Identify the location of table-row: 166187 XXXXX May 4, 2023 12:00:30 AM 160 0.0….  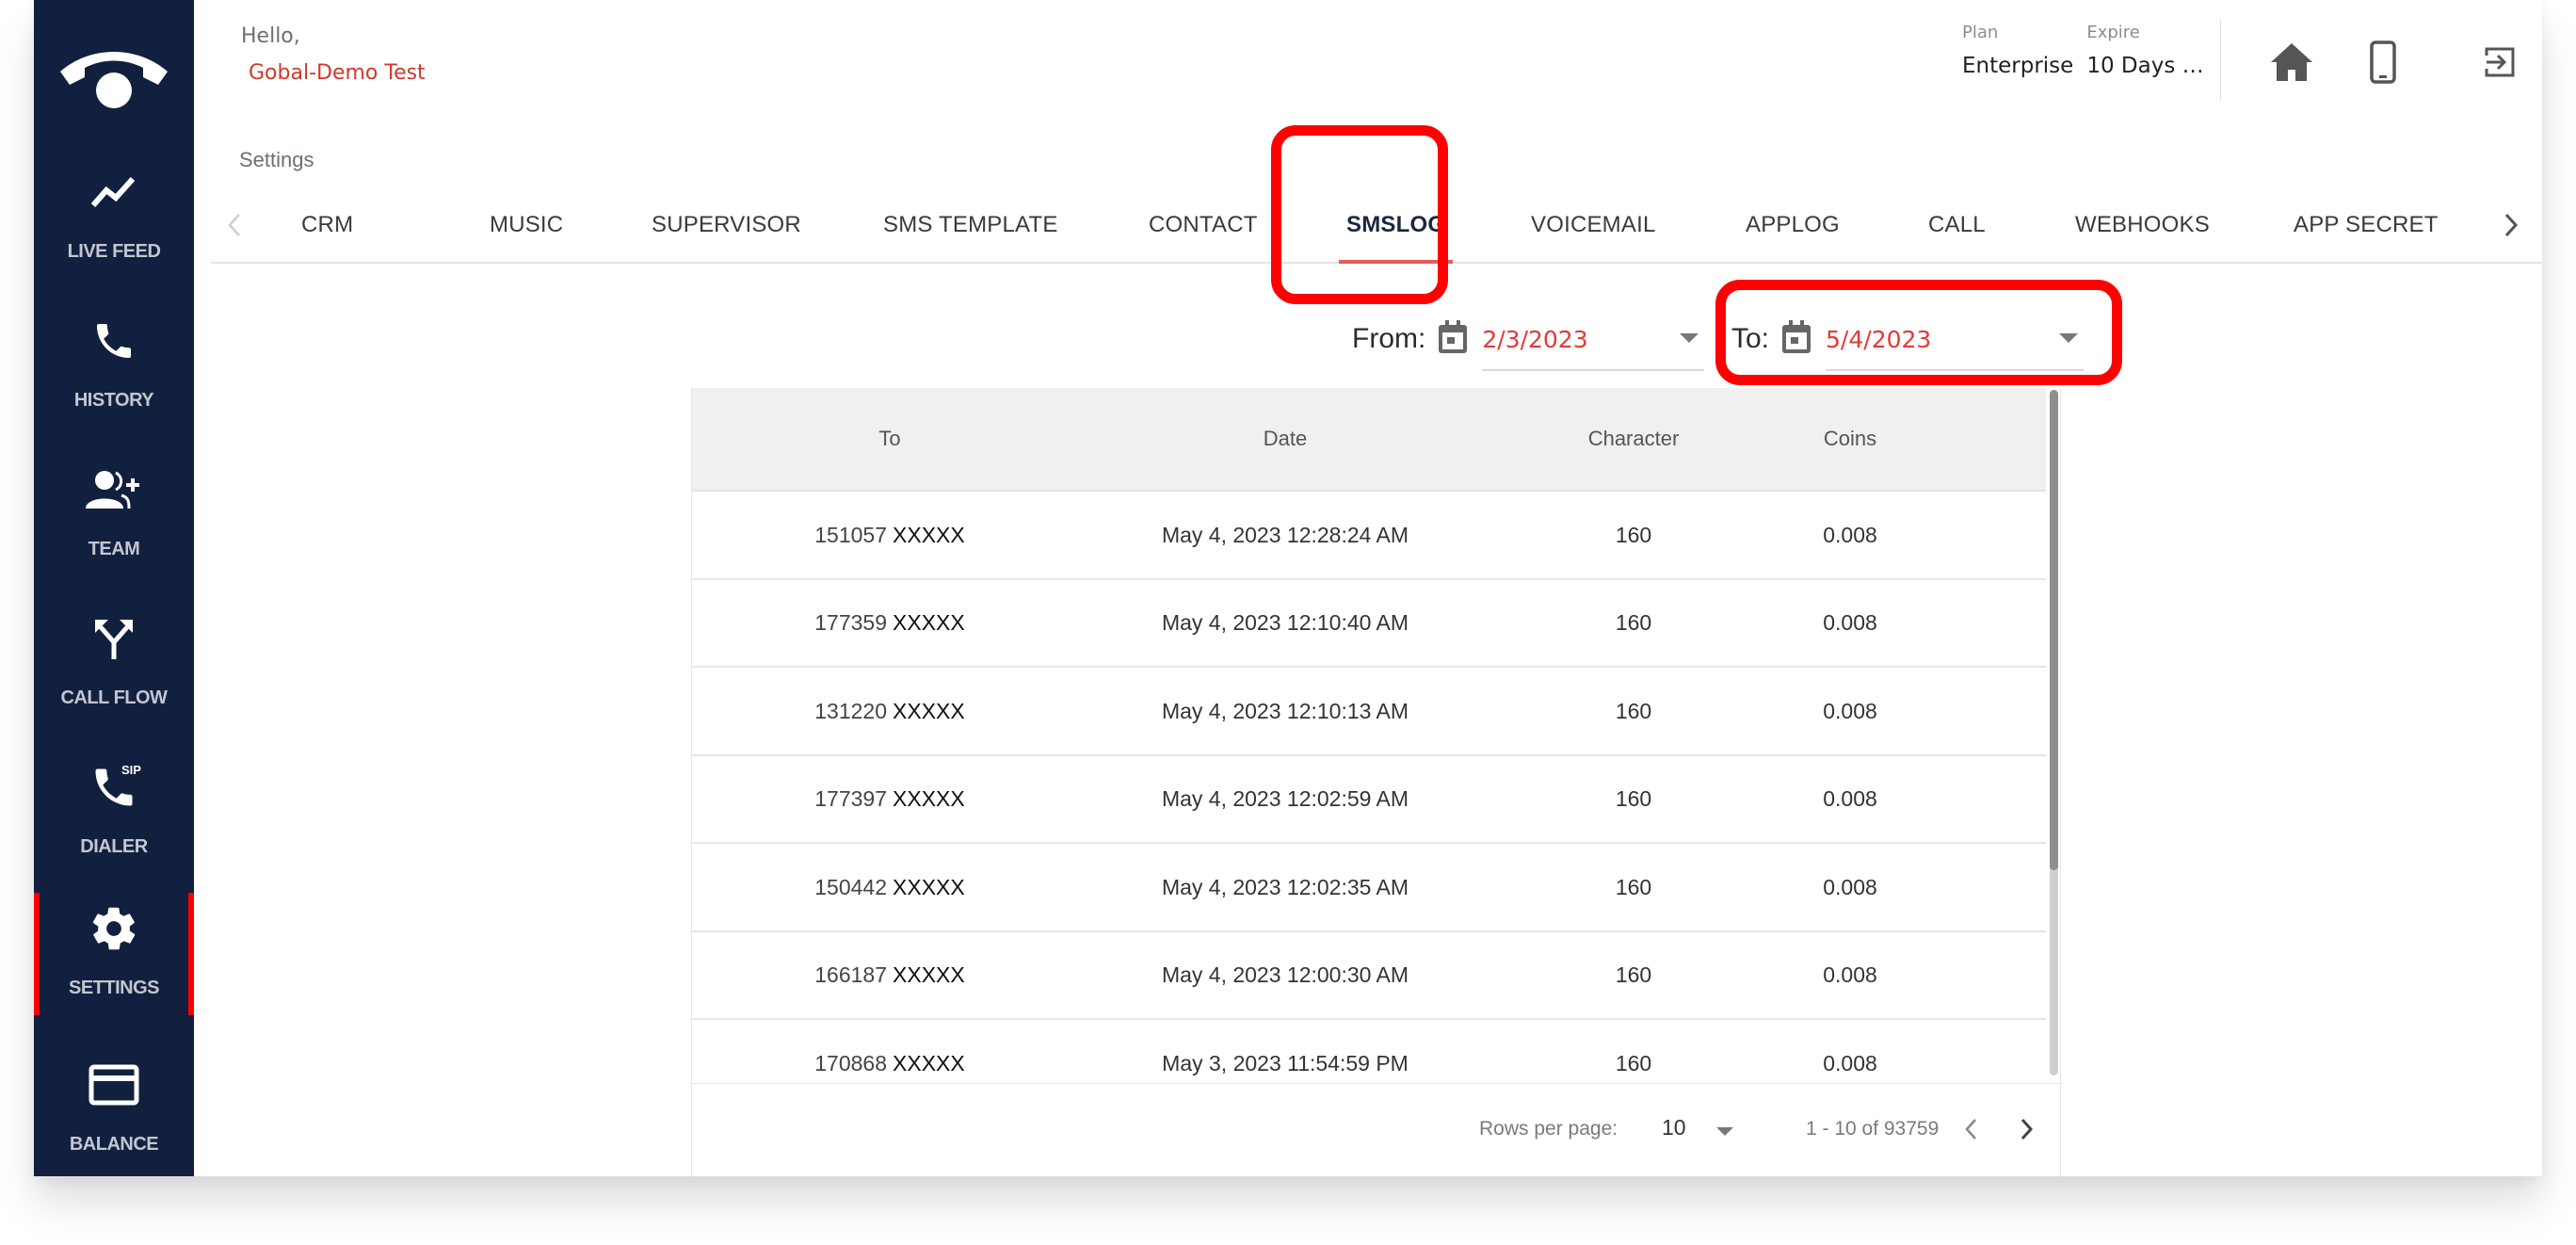
(1369, 976).